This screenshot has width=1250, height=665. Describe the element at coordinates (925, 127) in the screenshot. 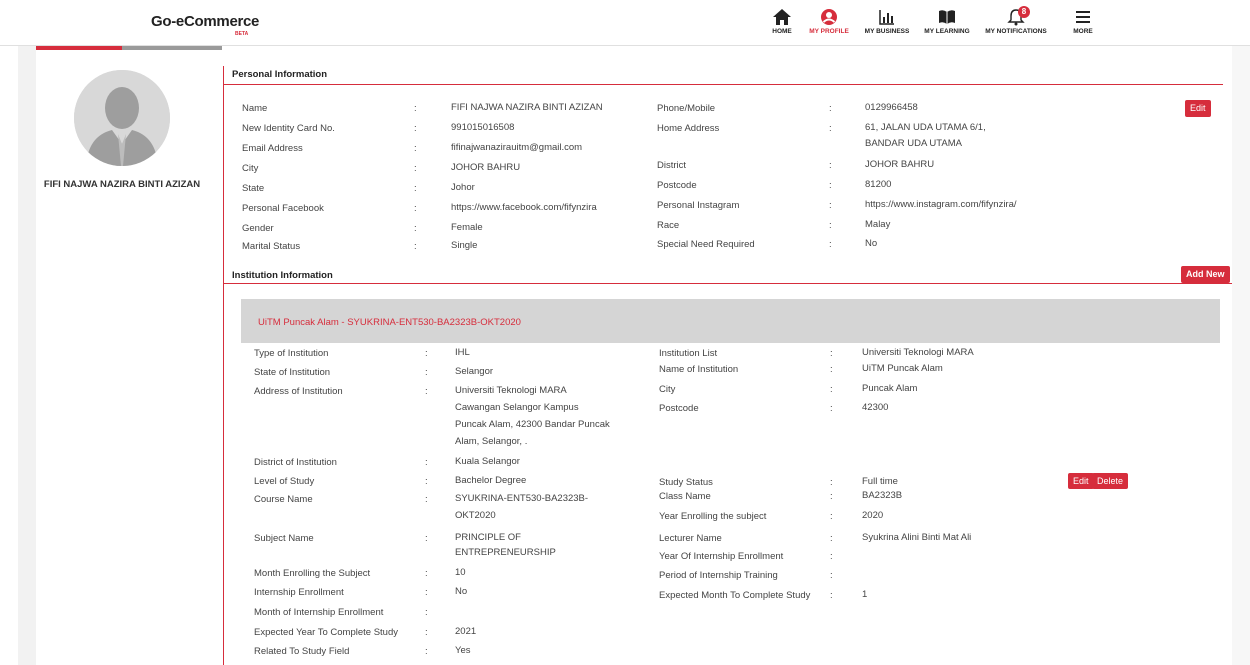

I see `field-value: 61, JALAN UDA UTAMA 6/1,` at that location.